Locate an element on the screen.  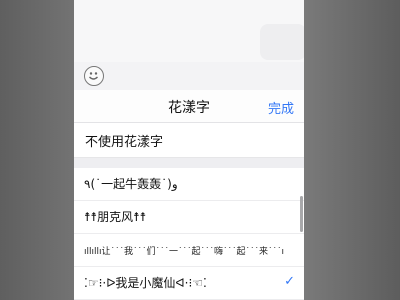
message-area is located at coordinates (189, 31).